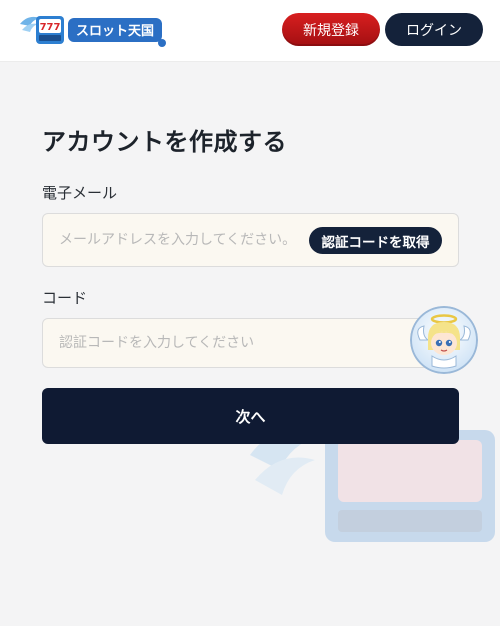 The width and height of the screenshot is (500, 626). What do you see at coordinates (375, 240) in the screenshot?
I see `get-code-button: 認証コードを取得` at bounding box center [375, 240].